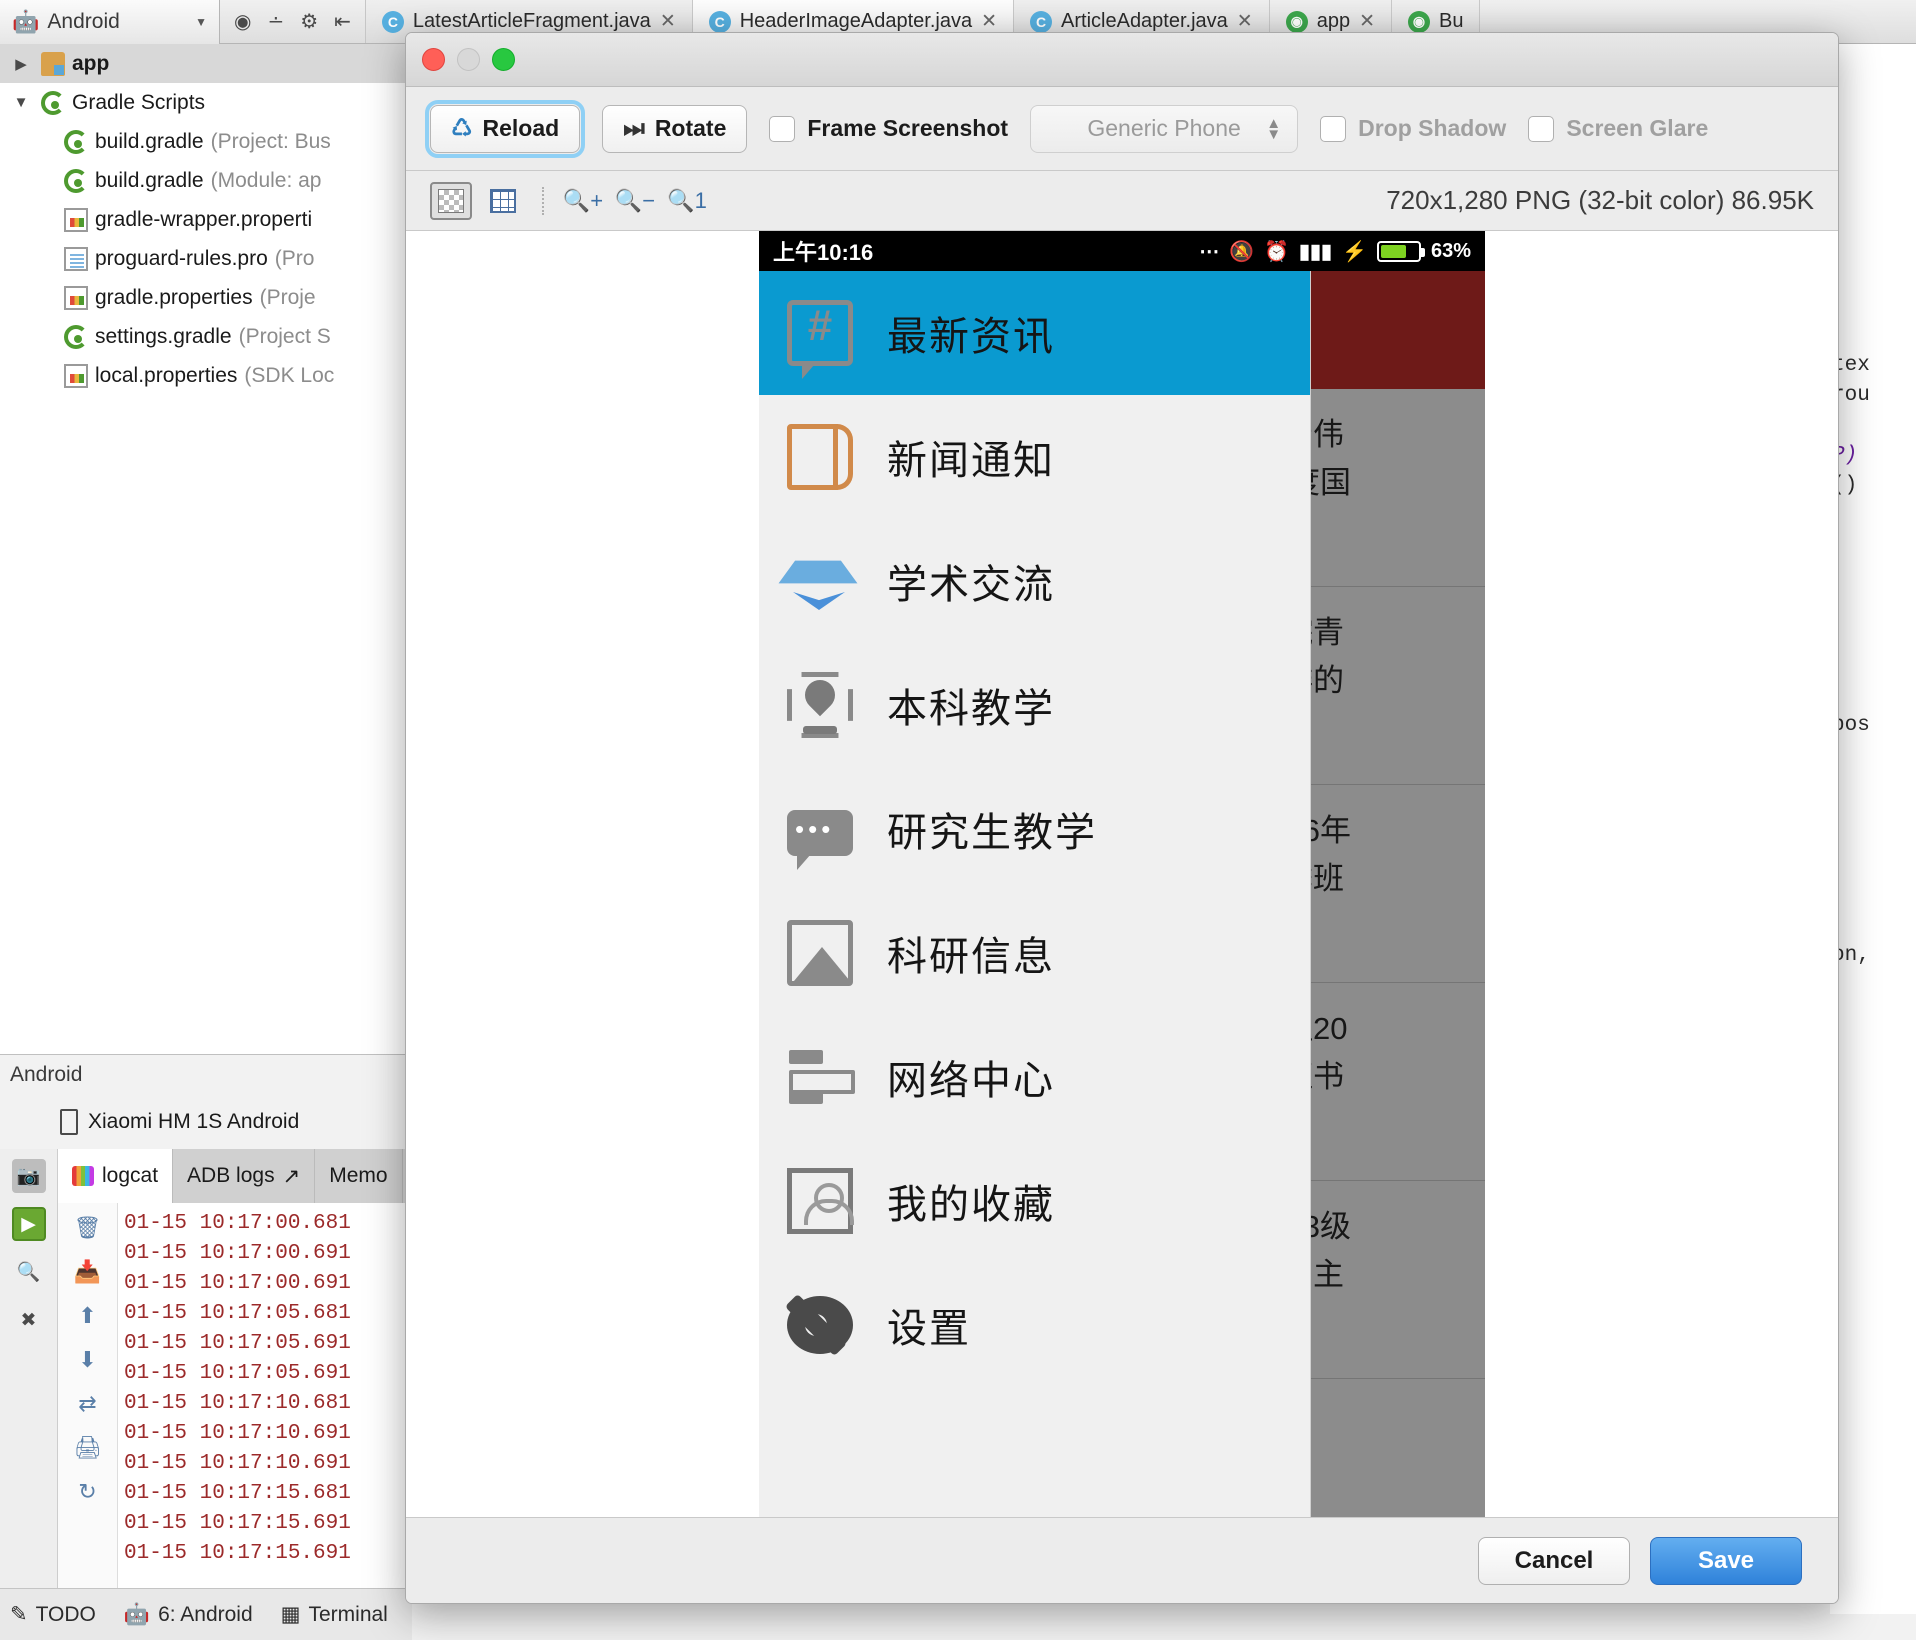 This screenshot has height=1640, width=1916. Describe the element at coordinates (820, 1201) in the screenshot. I see `person-icon` at that location.